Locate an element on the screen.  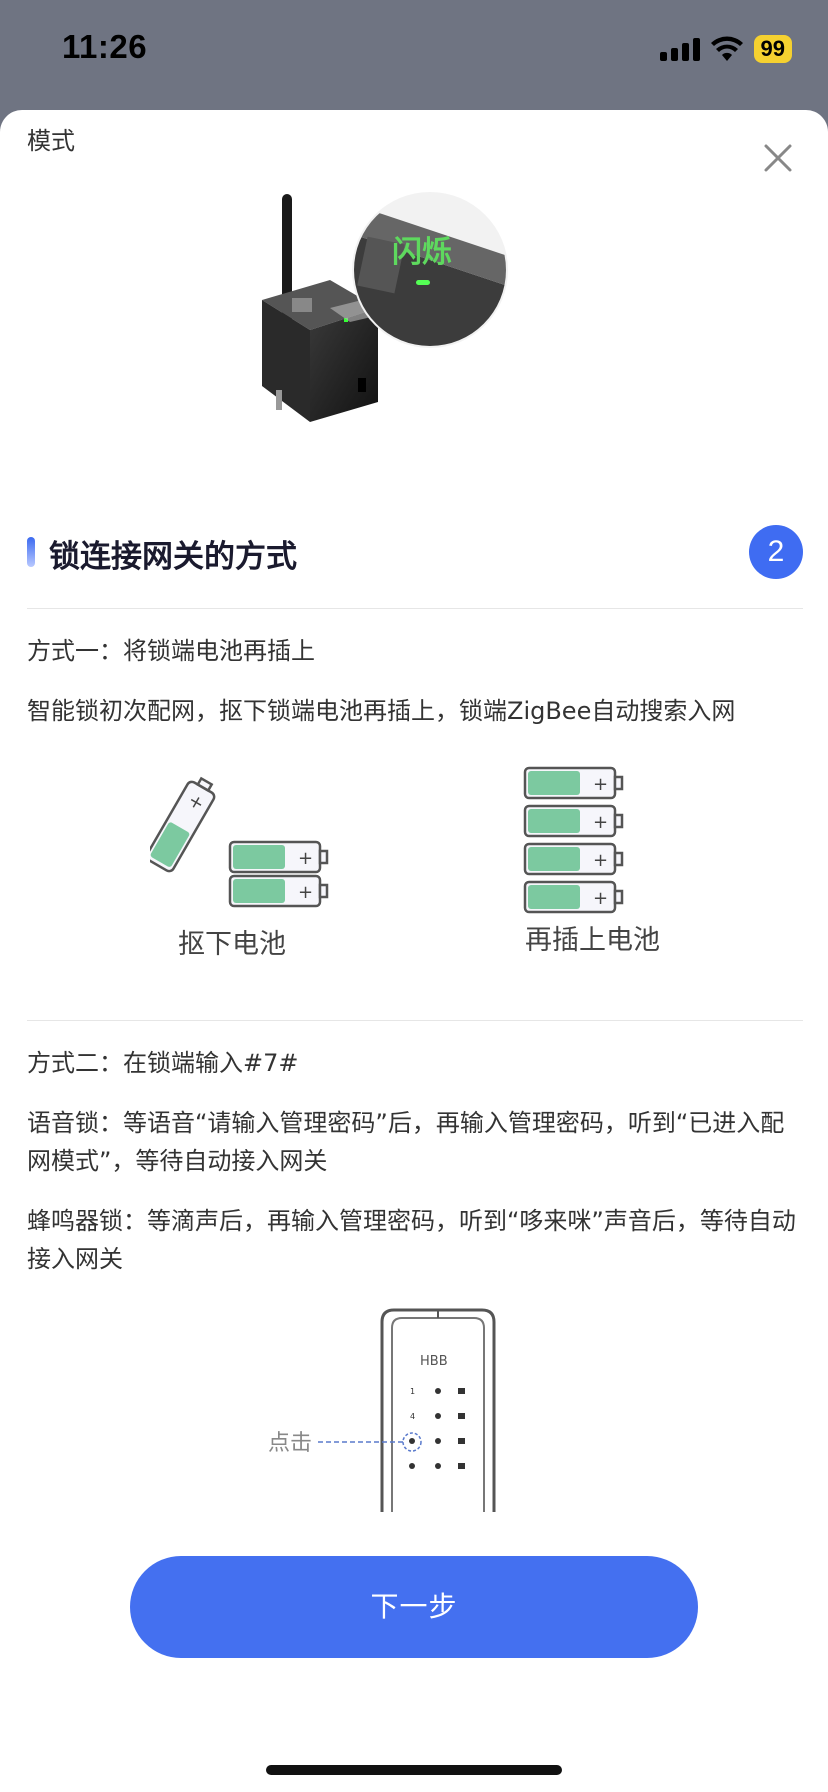
status-icons: 99 is located at coordinates (725, 49).